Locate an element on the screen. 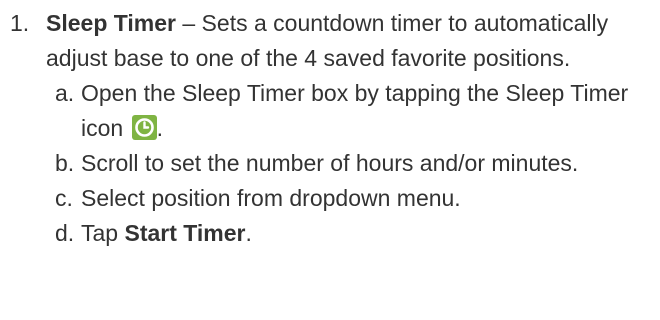  step-d: d. Tap Start Timer. is located at coordinates (355, 233).